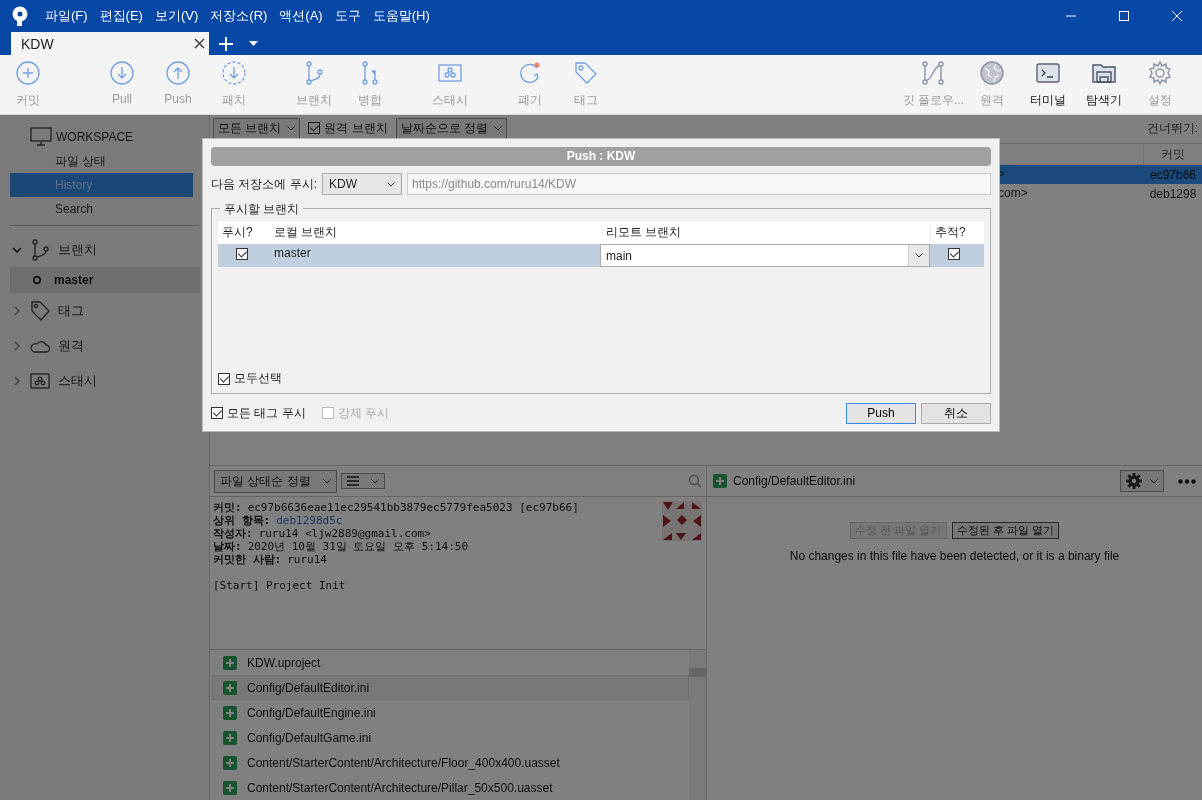  Describe the element at coordinates (199, 43) in the screenshot. I see `close-icon` at that location.